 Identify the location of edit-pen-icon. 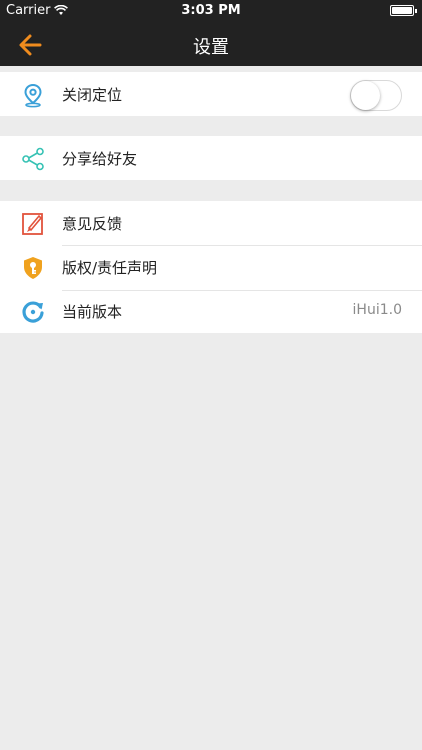
(32, 224).